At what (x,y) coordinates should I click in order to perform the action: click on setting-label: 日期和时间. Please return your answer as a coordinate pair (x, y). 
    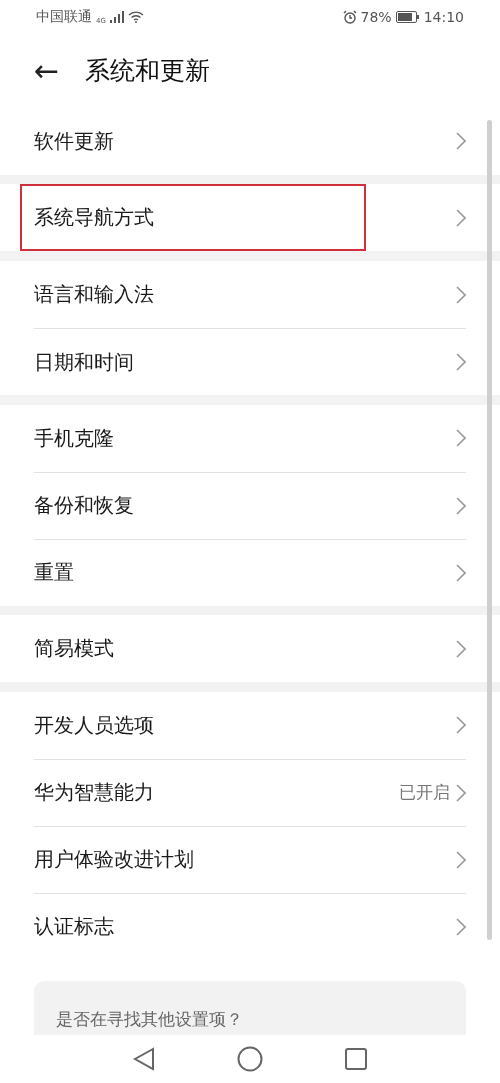
    Looking at the image, I should click on (84, 362).